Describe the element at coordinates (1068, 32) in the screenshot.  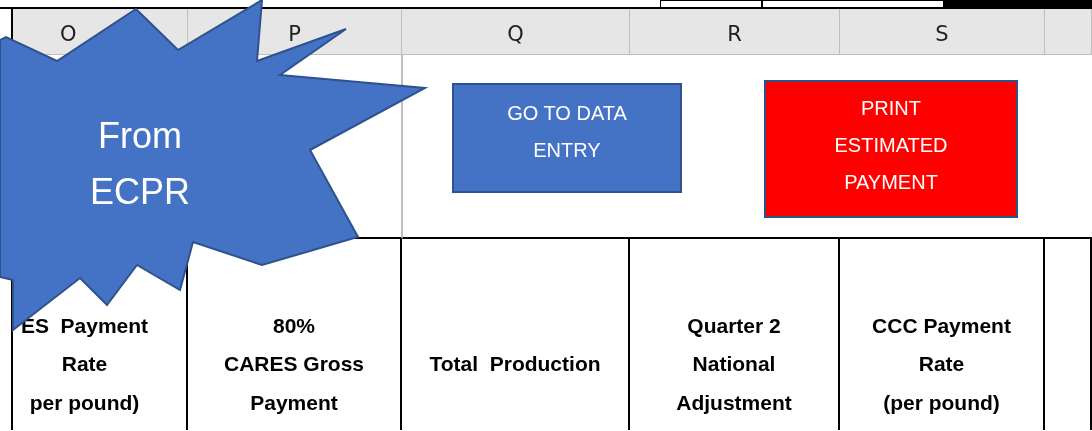
I see `column-header` at that location.